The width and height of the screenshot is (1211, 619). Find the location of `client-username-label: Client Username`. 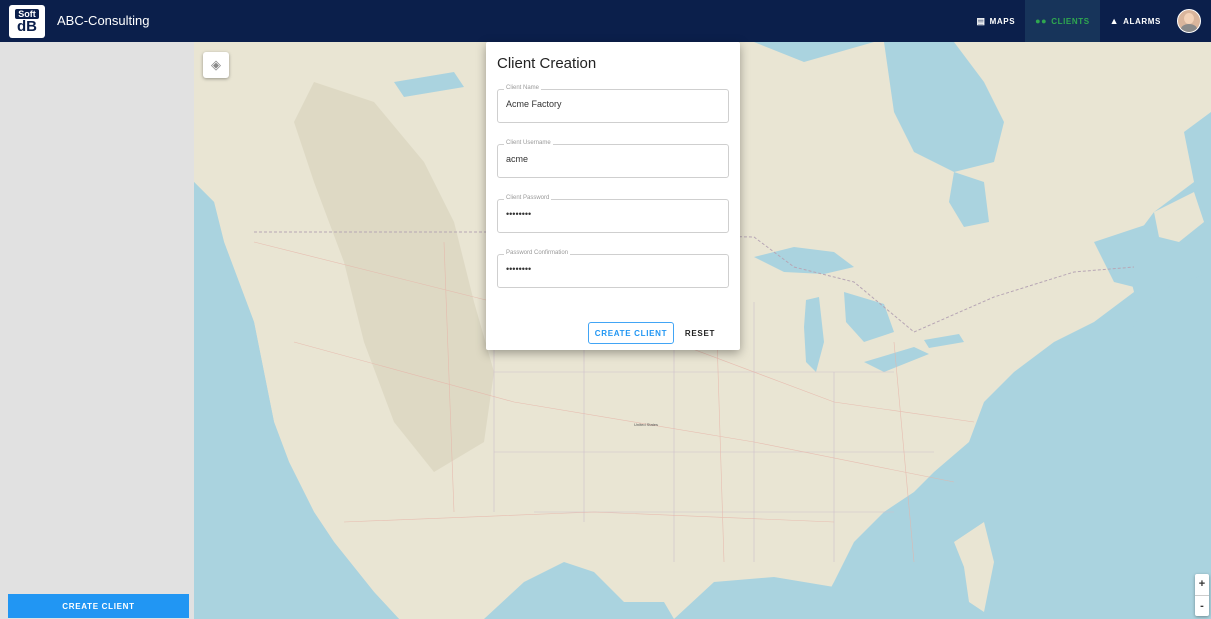

client-username-label: Client Username is located at coordinates (528, 143).